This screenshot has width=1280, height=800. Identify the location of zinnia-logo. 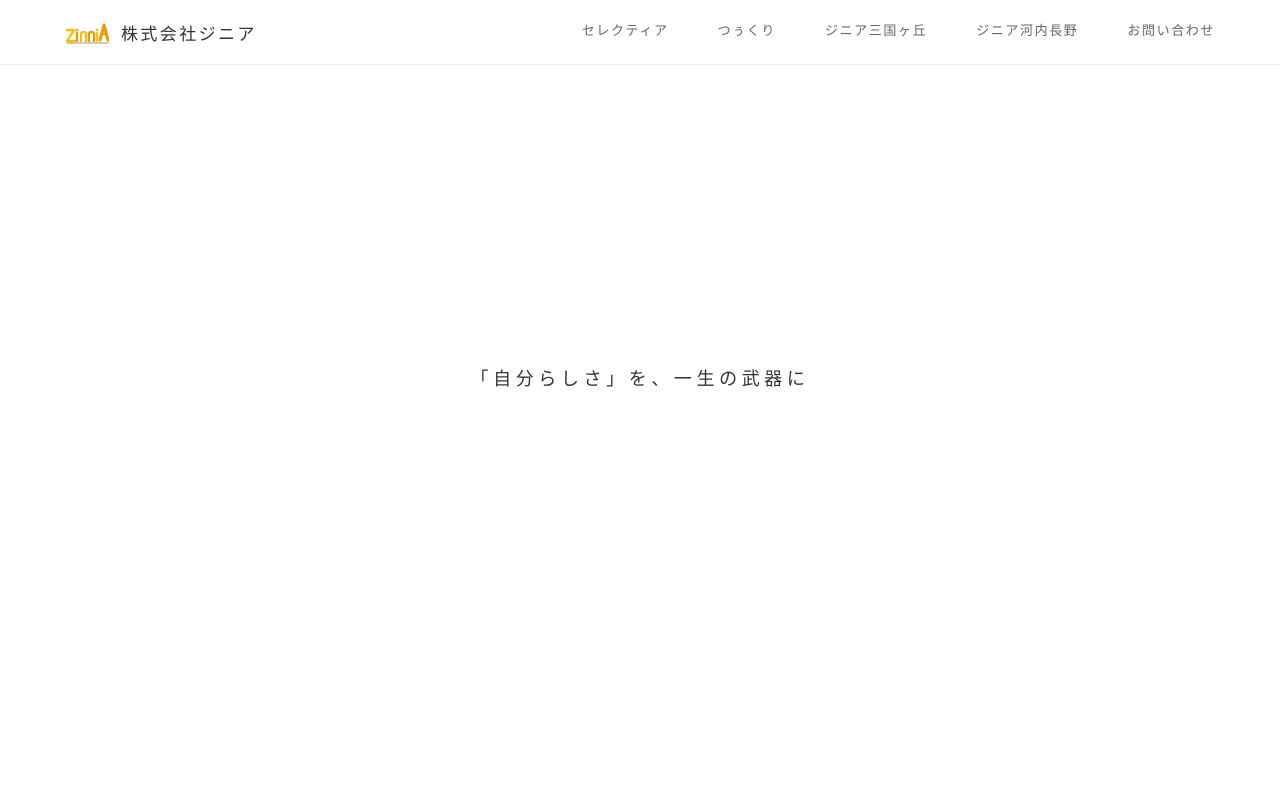
(87, 33).